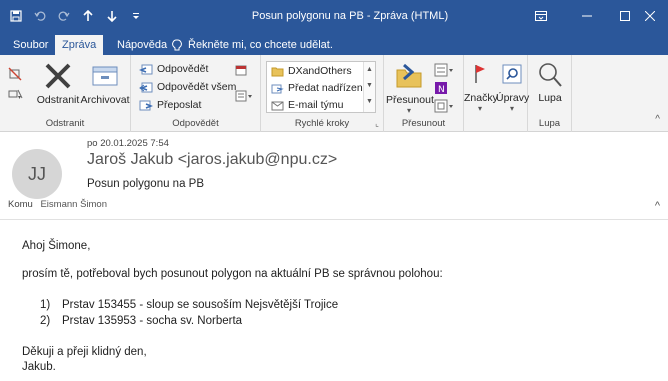  Describe the element at coordinates (84, 352) in the screenshot. I see `body-closing: Děkuji a přeji klidný den,` at that location.